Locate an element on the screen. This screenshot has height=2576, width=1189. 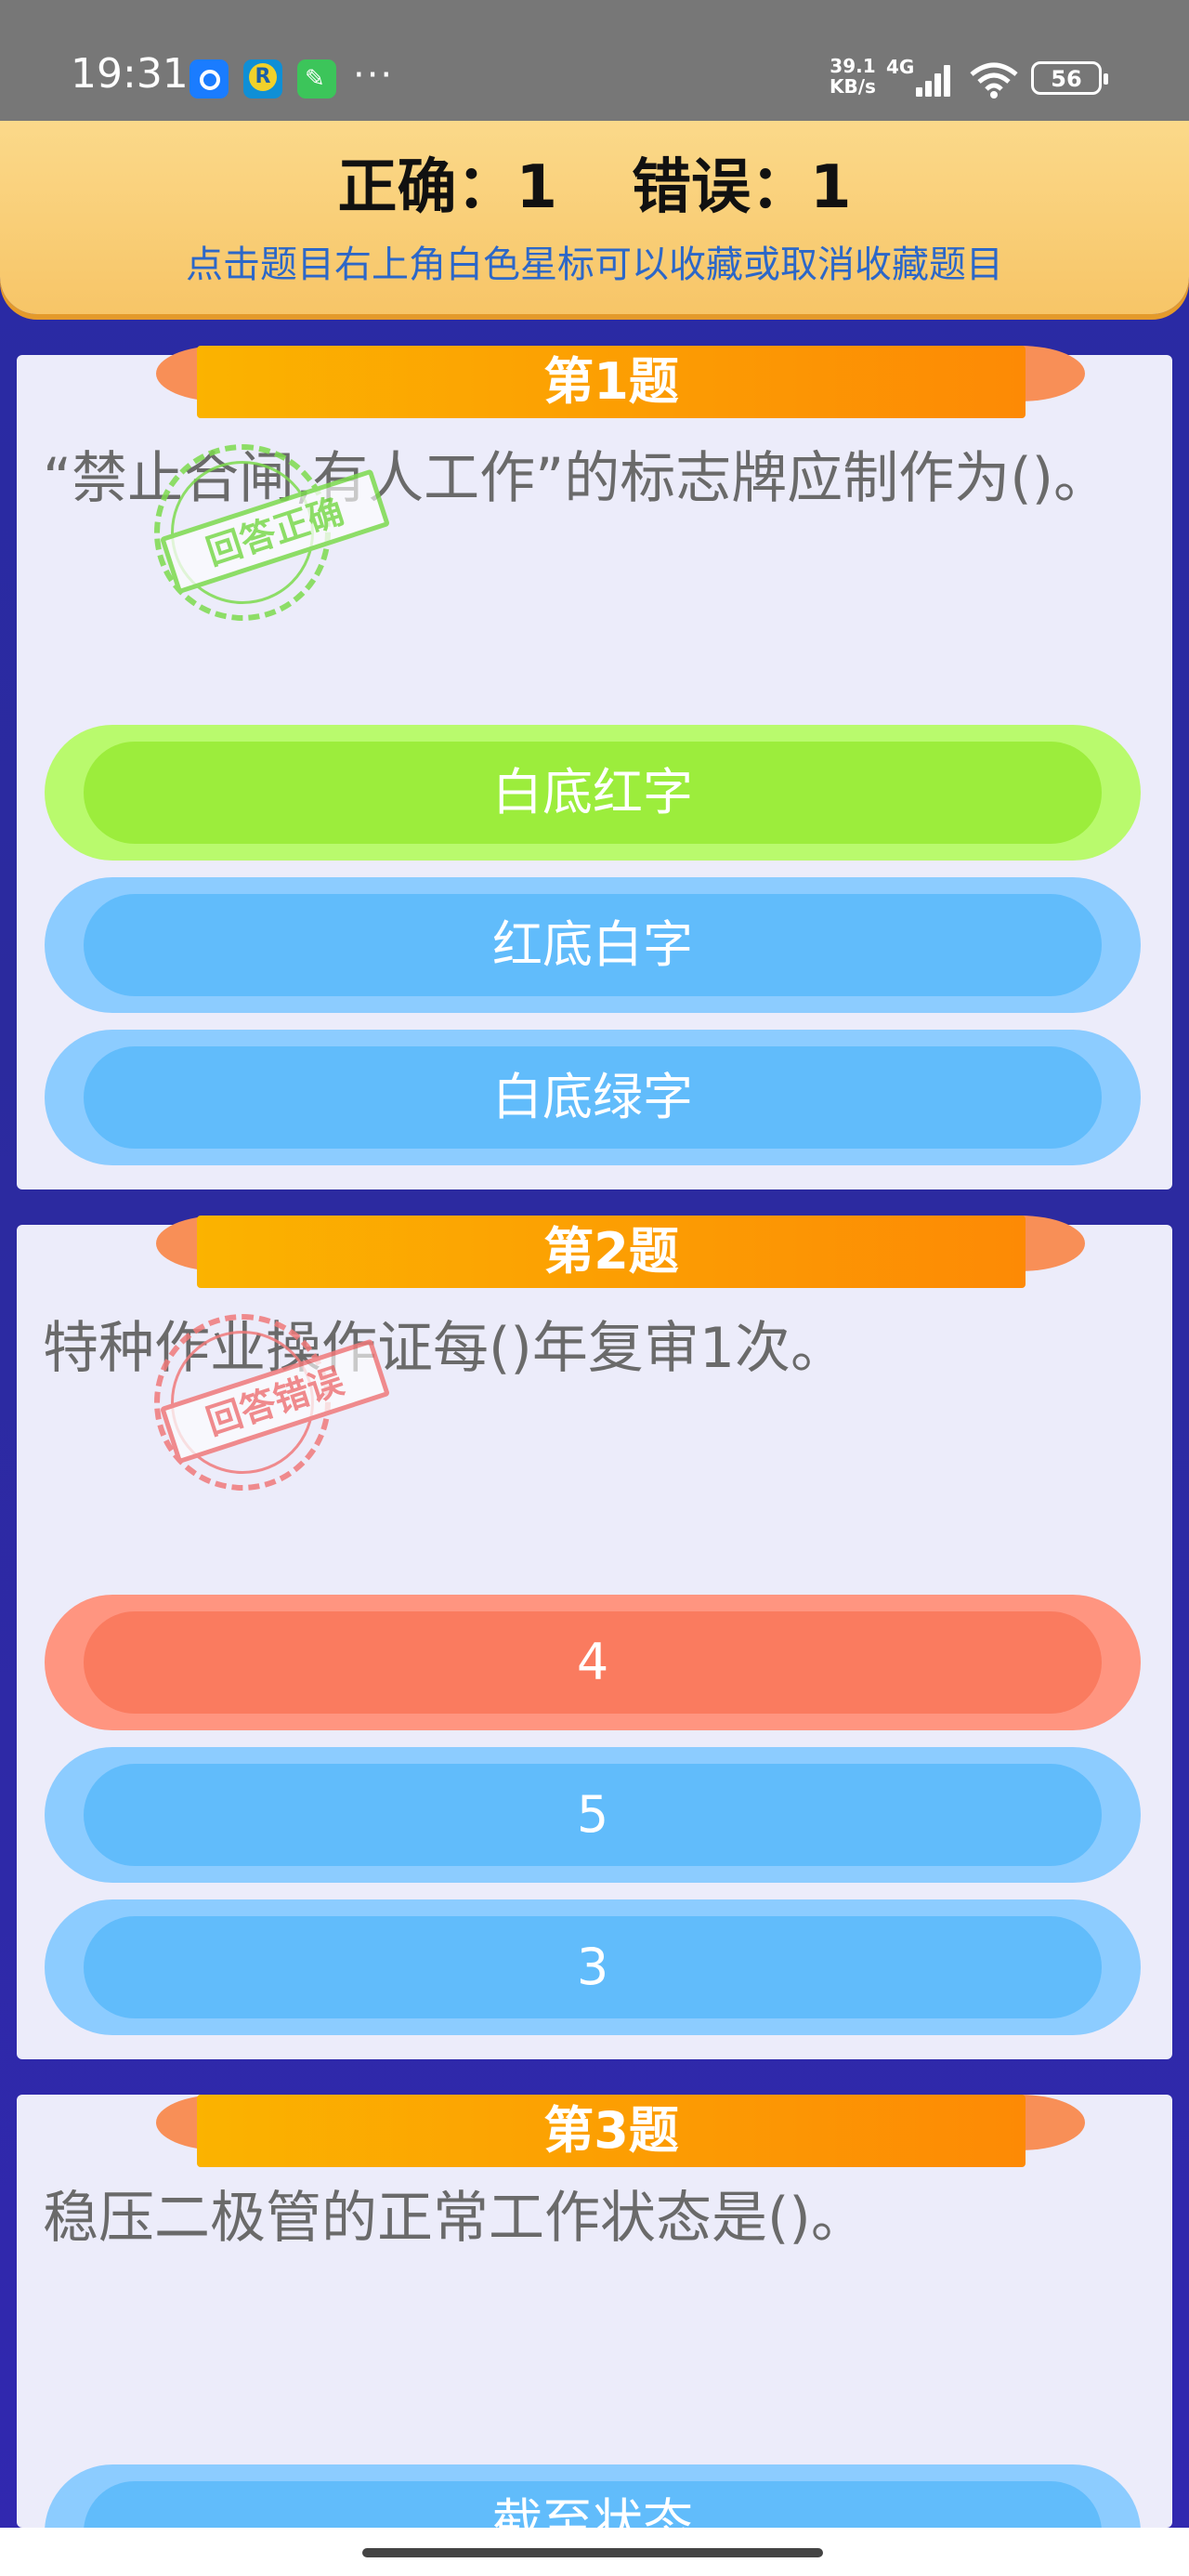
option-label: 白底绿字 is located at coordinates (593, 1097).